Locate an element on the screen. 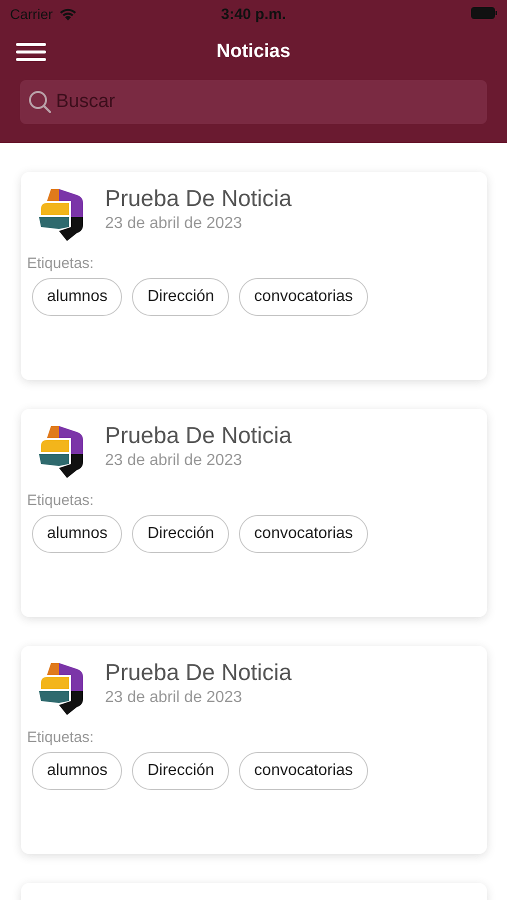  search-field: Buscar is located at coordinates (253, 102).